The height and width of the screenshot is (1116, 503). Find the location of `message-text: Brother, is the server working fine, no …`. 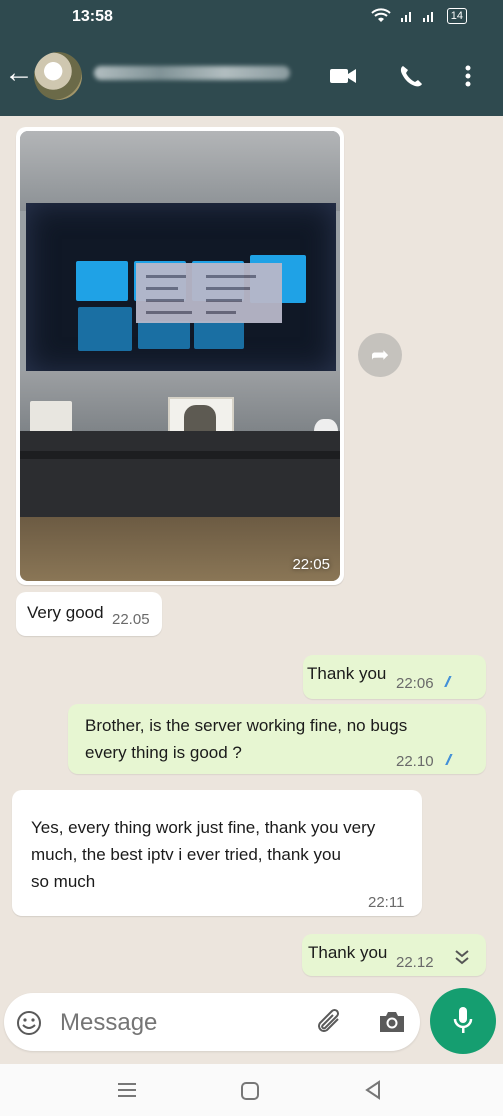

message-text: Brother, is the server working fine, no … is located at coordinates (246, 739).